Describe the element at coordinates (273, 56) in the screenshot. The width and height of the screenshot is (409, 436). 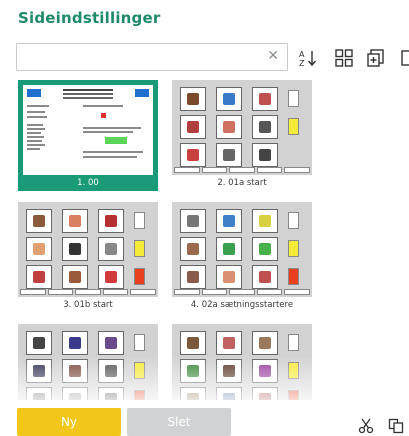
I see `clear-icon: ✕` at that location.